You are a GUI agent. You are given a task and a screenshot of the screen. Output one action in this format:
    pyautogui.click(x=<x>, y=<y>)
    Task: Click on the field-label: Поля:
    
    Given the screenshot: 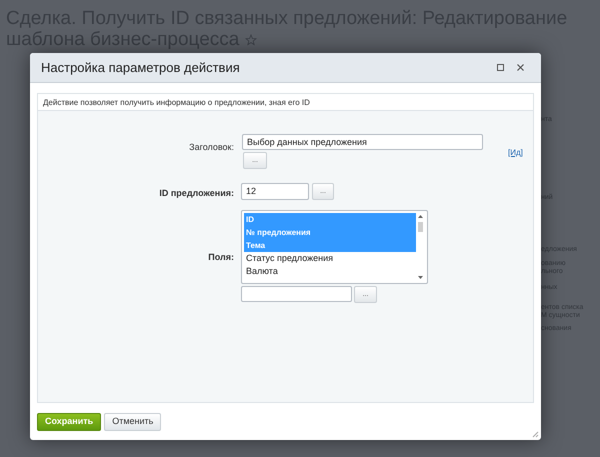 What is the action you would take?
    pyautogui.click(x=221, y=257)
    